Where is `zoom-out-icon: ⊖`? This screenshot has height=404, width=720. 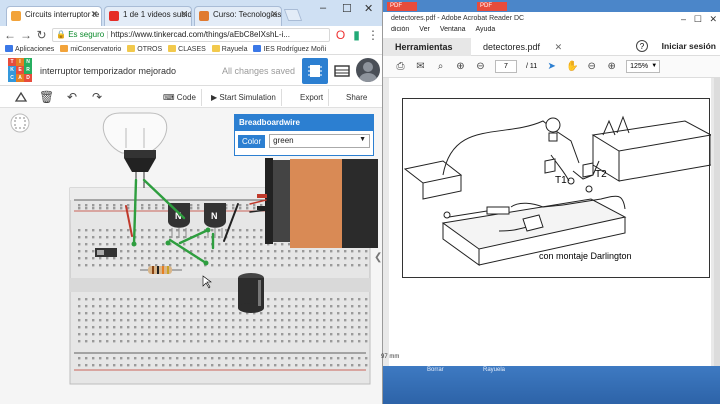
zoom-out-icon: ⊖ is located at coordinates (591, 66).